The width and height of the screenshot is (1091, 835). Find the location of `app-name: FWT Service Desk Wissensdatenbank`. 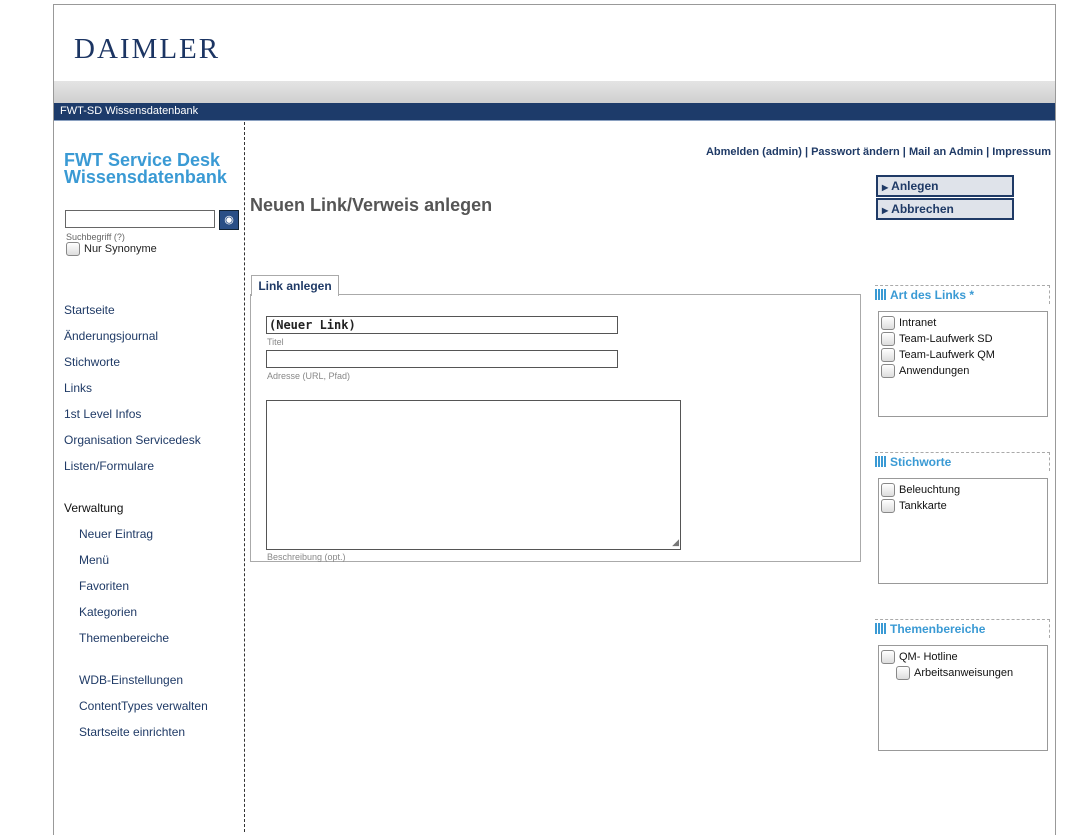

app-name: FWT Service Desk Wissensdatenbank is located at coordinates (145, 169).